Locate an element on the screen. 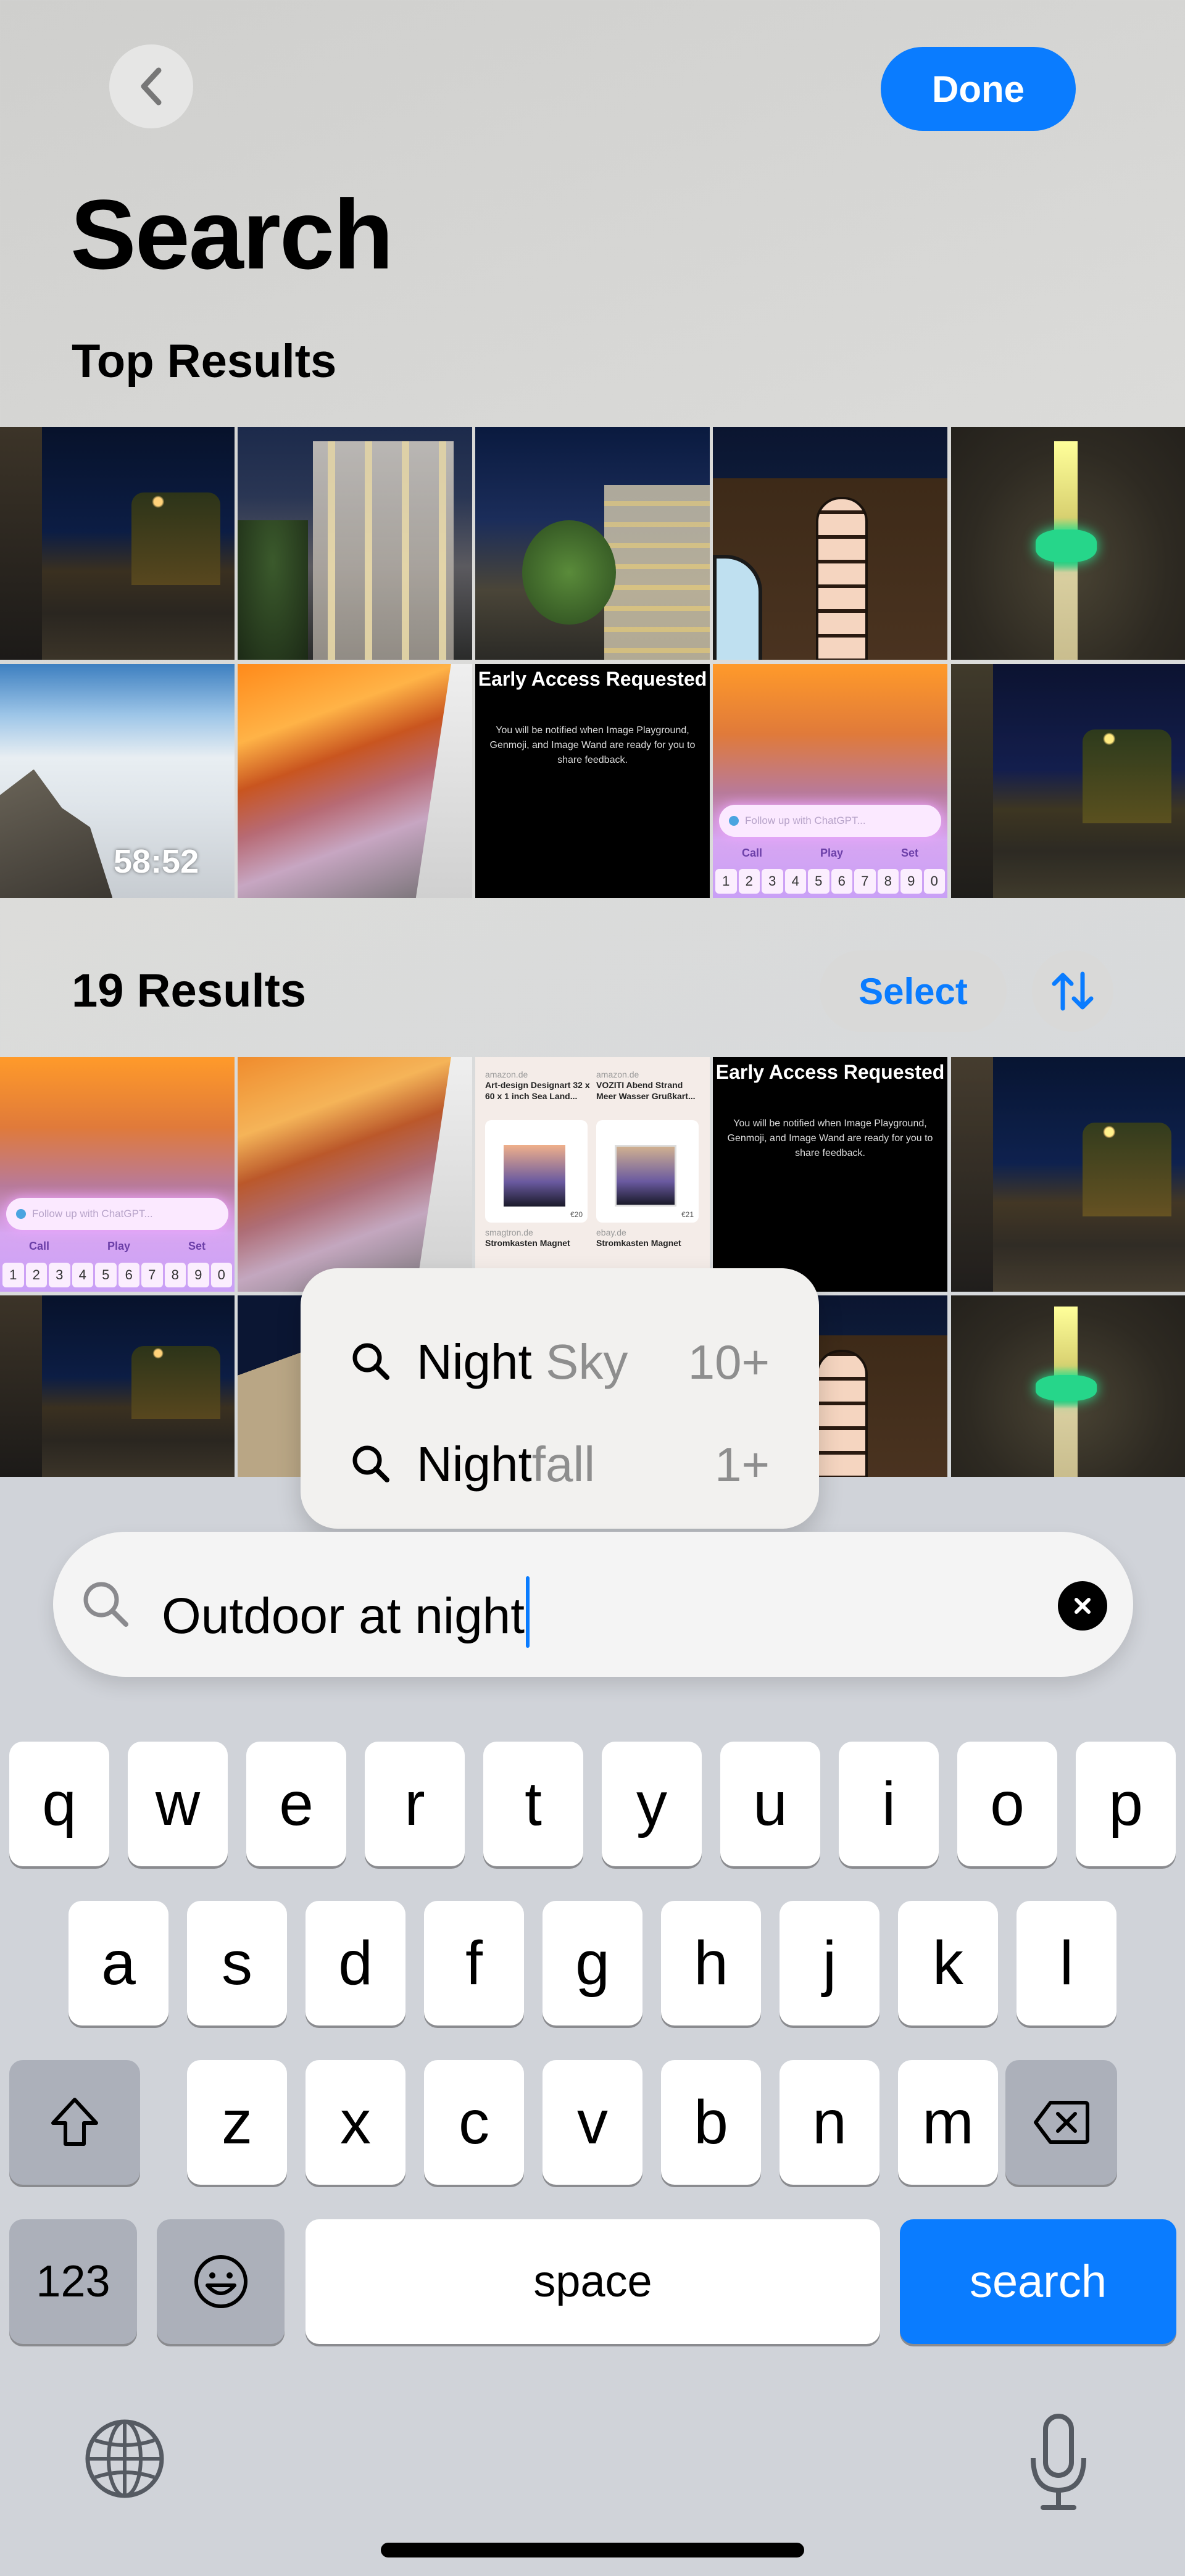  key-a: a is located at coordinates (118, 1963).